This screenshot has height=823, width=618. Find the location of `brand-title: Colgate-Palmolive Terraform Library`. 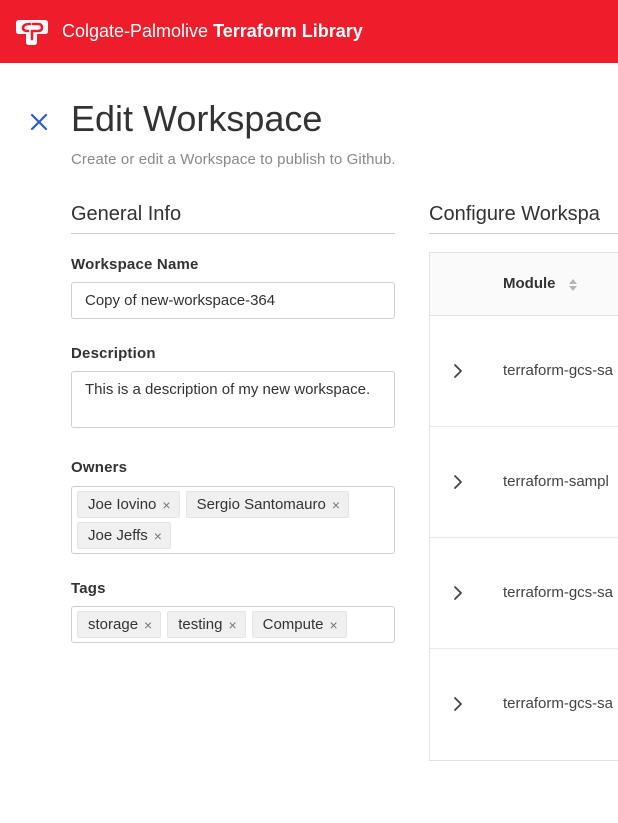

brand-title: Colgate-Palmolive Terraform Library is located at coordinates (212, 31).